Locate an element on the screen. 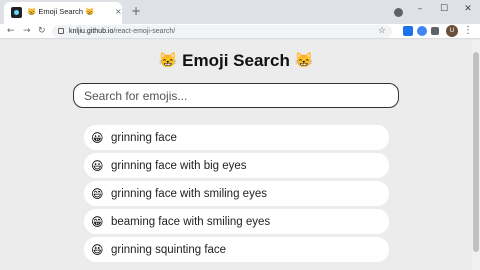 This screenshot has height=270, width=480. url-path: /react-emoji-search/ is located at coordinates (144, 31).